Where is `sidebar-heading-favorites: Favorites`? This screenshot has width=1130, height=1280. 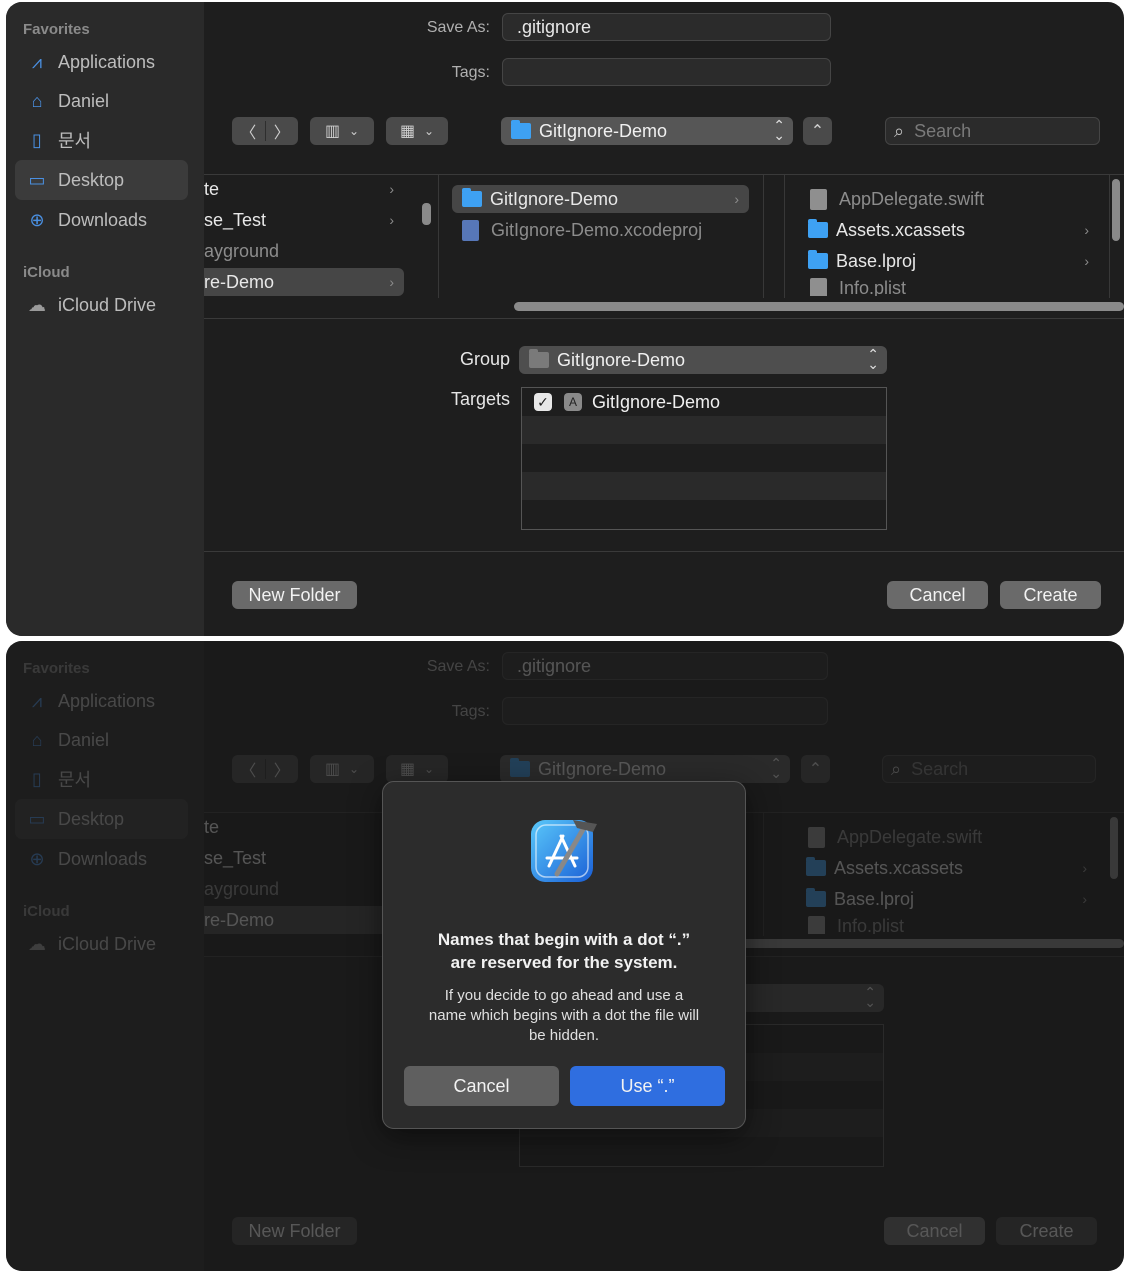
sidebar-heading-favorites: Favorites is located at coordinates (56, 29).